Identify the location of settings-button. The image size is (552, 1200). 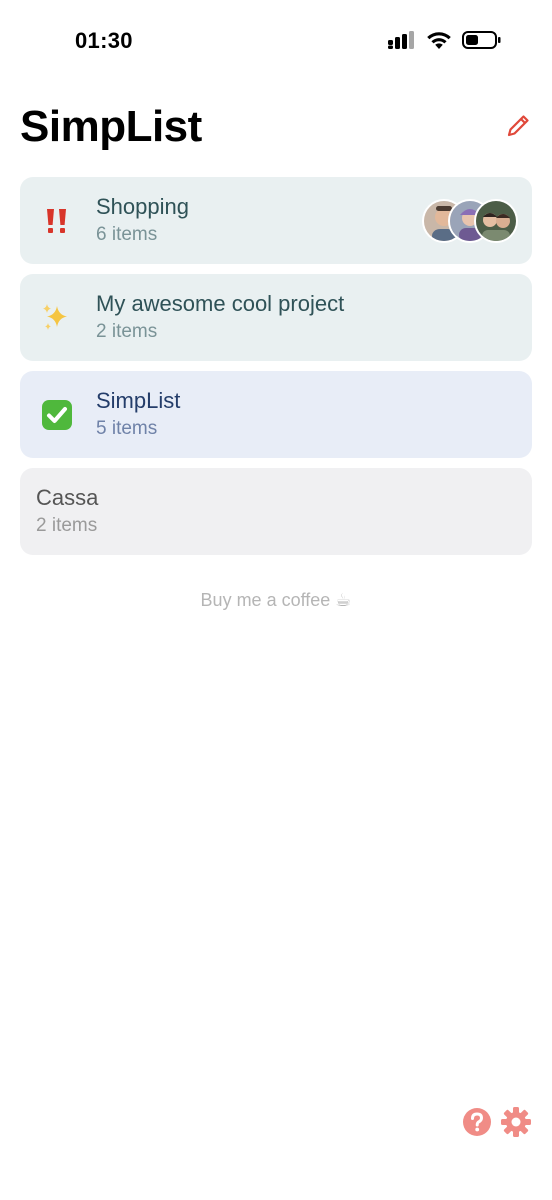
(516, 1122).